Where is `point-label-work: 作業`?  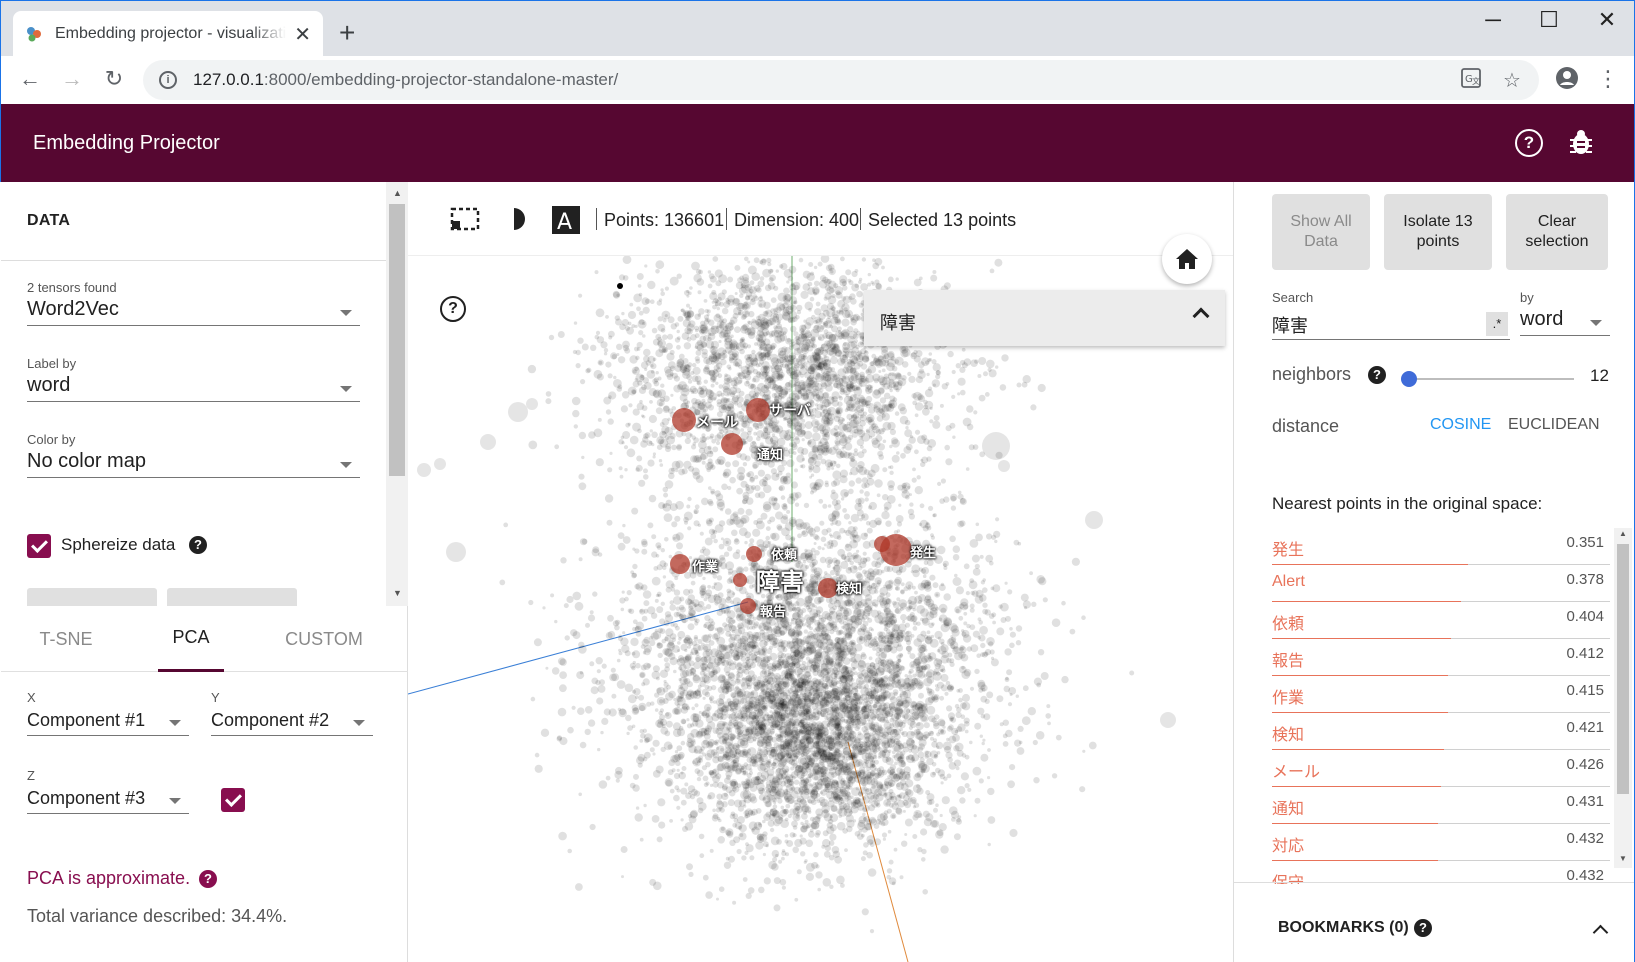 point-label-work: 作業 is located at coordinates (705, 565).